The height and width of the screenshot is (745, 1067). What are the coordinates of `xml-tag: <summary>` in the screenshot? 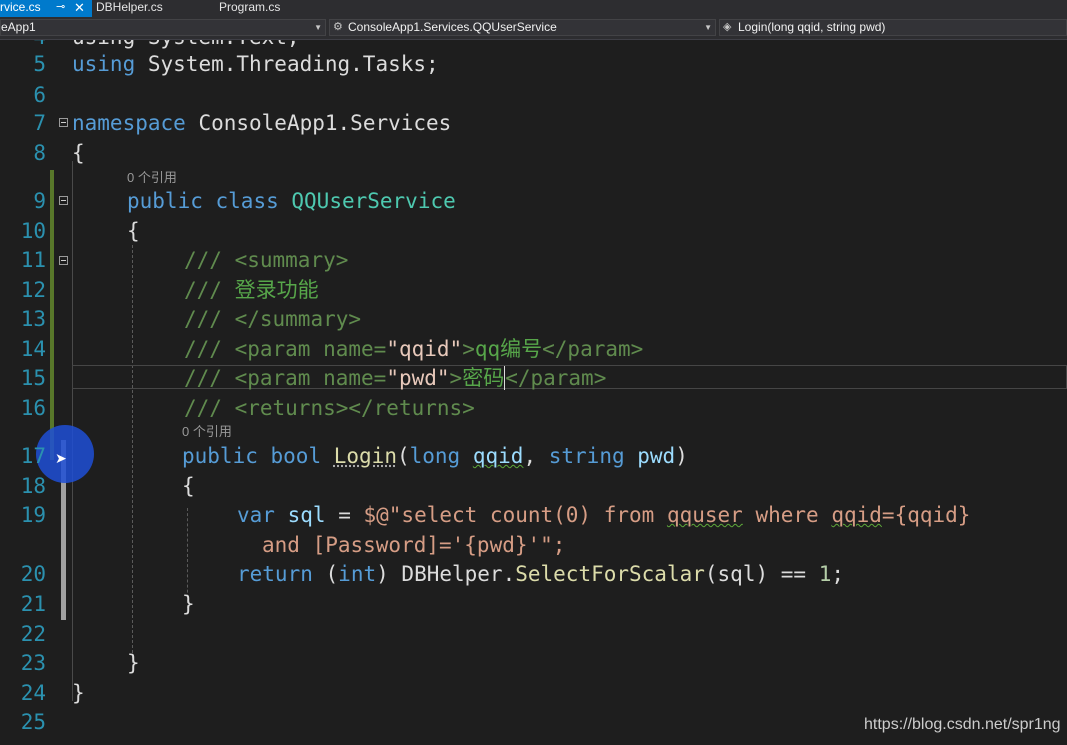 It's located at (291, 260).